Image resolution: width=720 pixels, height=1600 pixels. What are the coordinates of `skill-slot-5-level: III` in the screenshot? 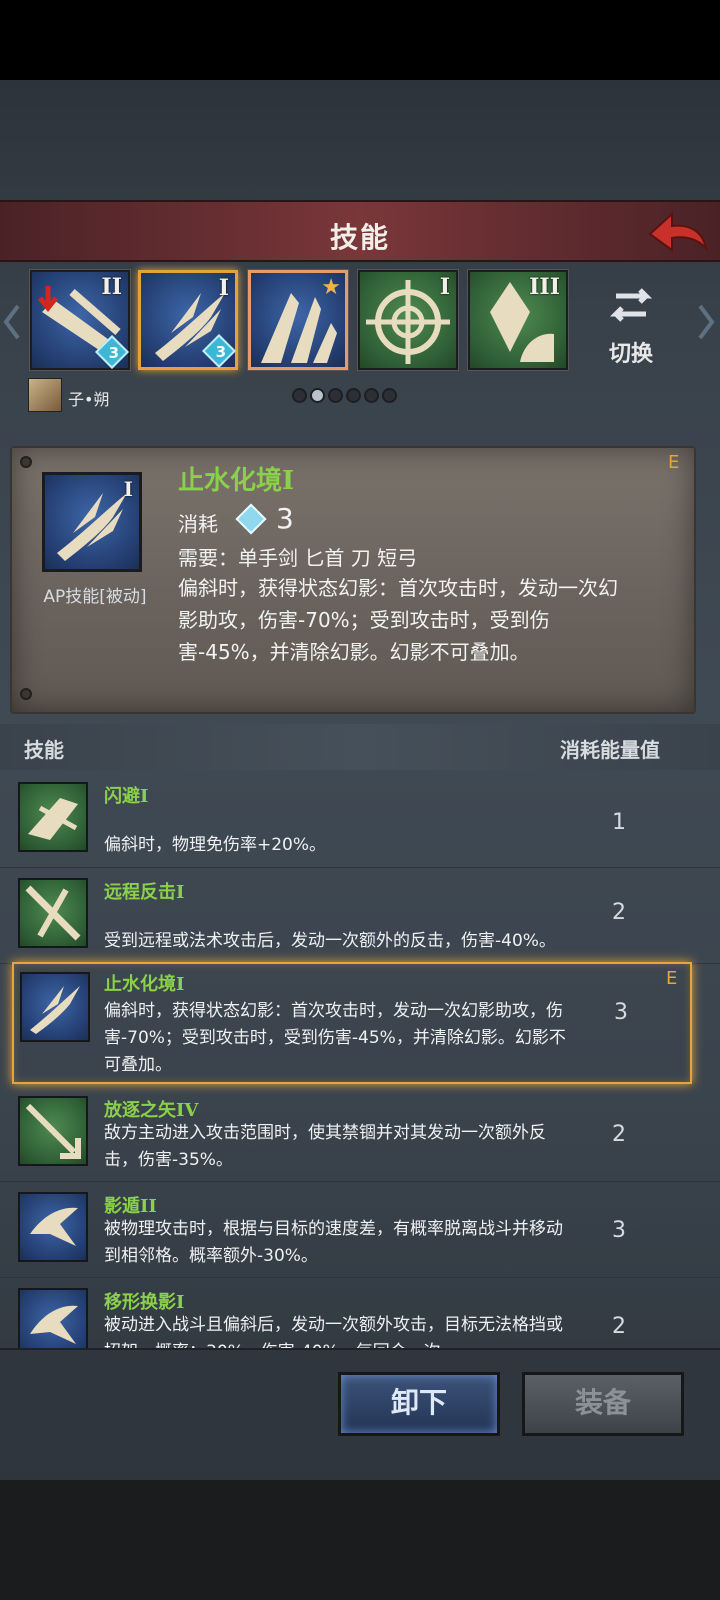 It's located at (544, 287).